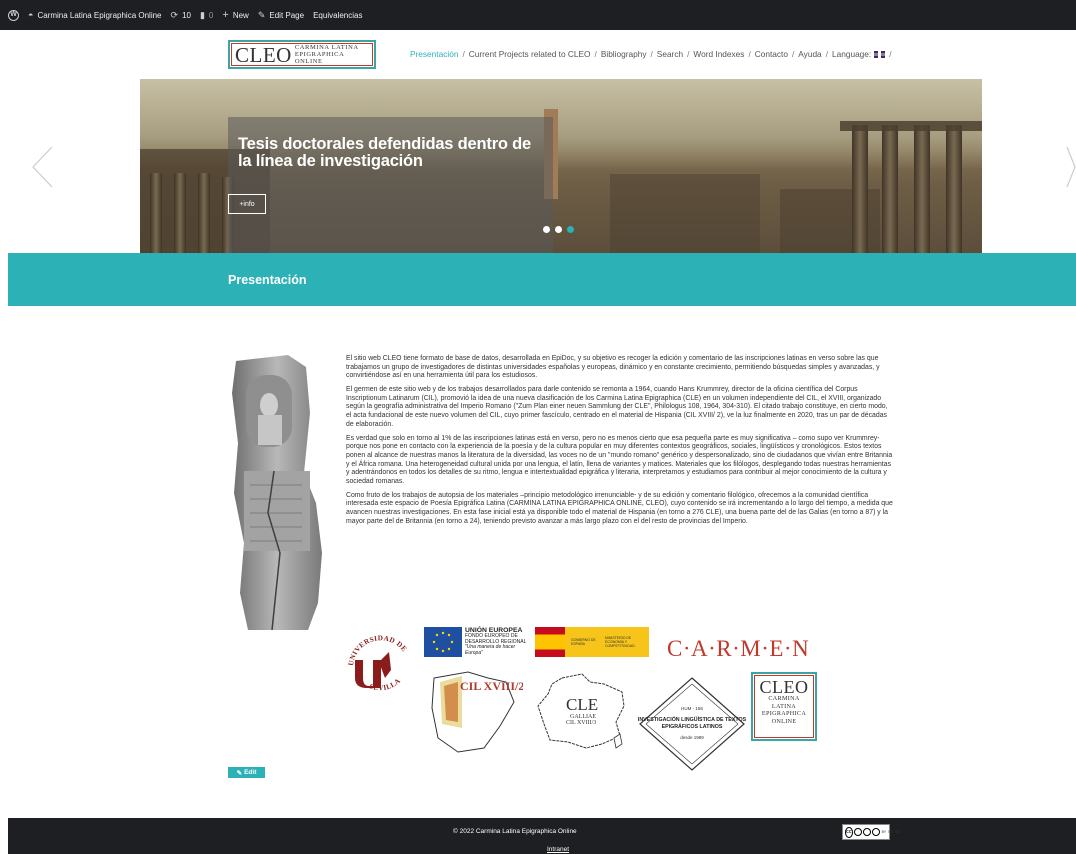 This screenshot has width=1076, height=854. What do you see at coordinates (809, 54) in the screenshot?
I see `nav-item-ayuda: Ayuda` at bounding box center [809, 54].